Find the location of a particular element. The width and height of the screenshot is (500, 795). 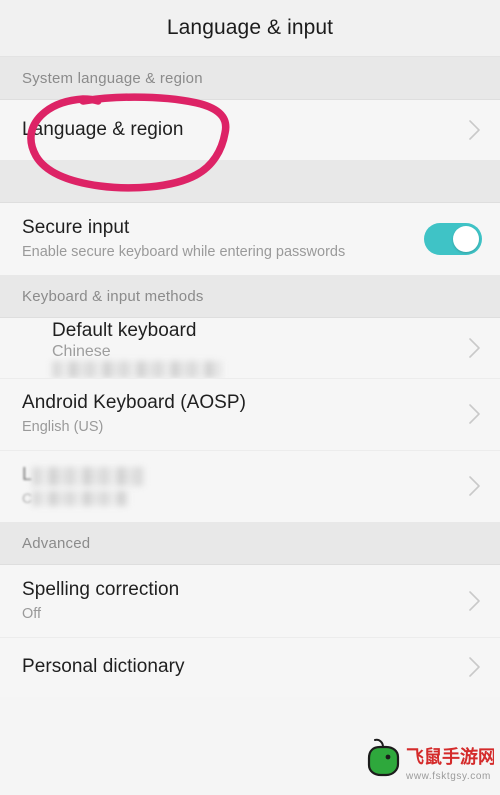

list-item-redacted-input-method: L C is located at coordinates (250, 486).